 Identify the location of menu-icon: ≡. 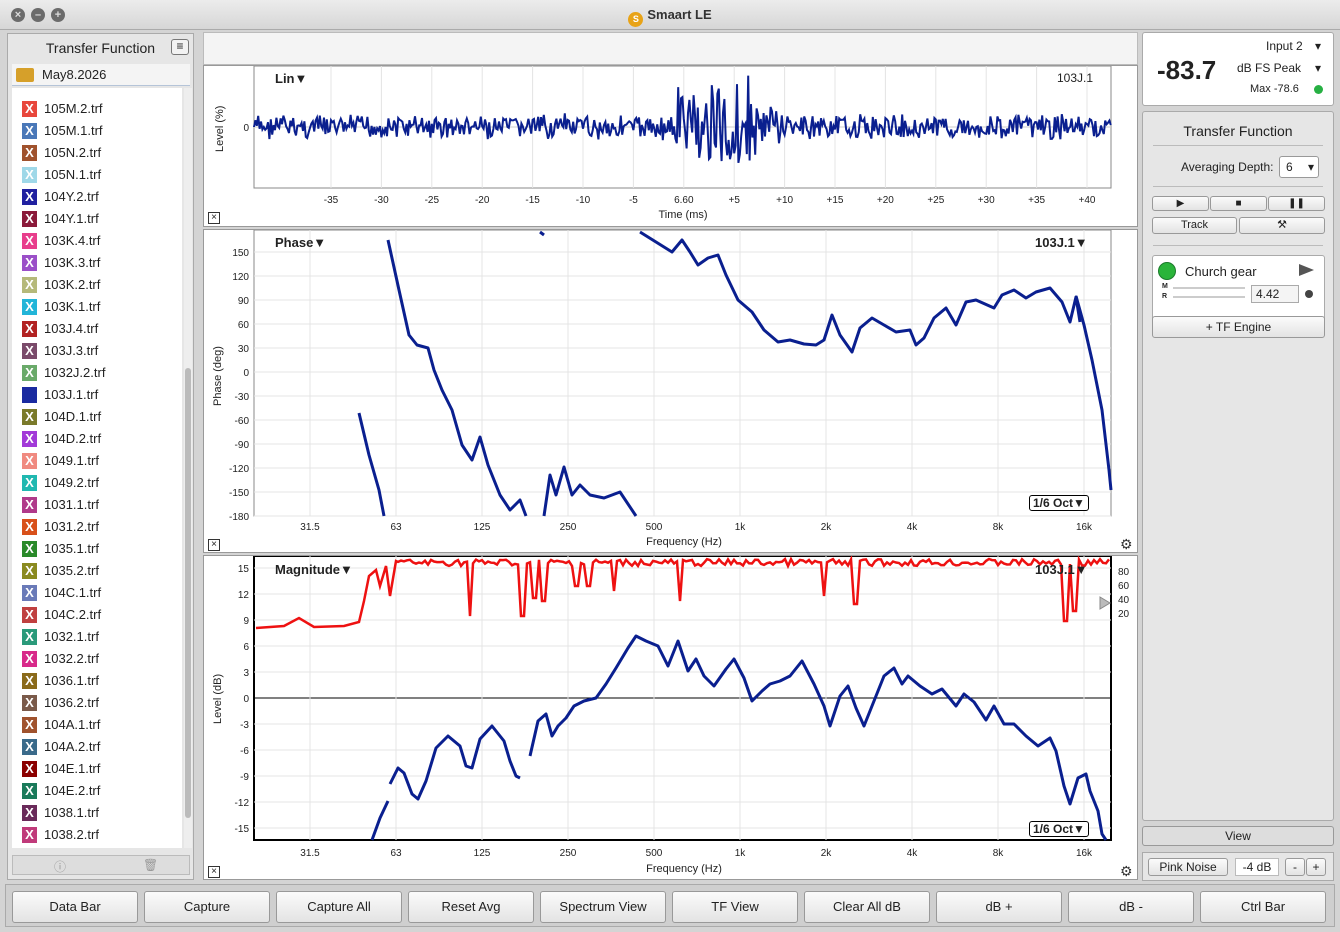
(180, 47).